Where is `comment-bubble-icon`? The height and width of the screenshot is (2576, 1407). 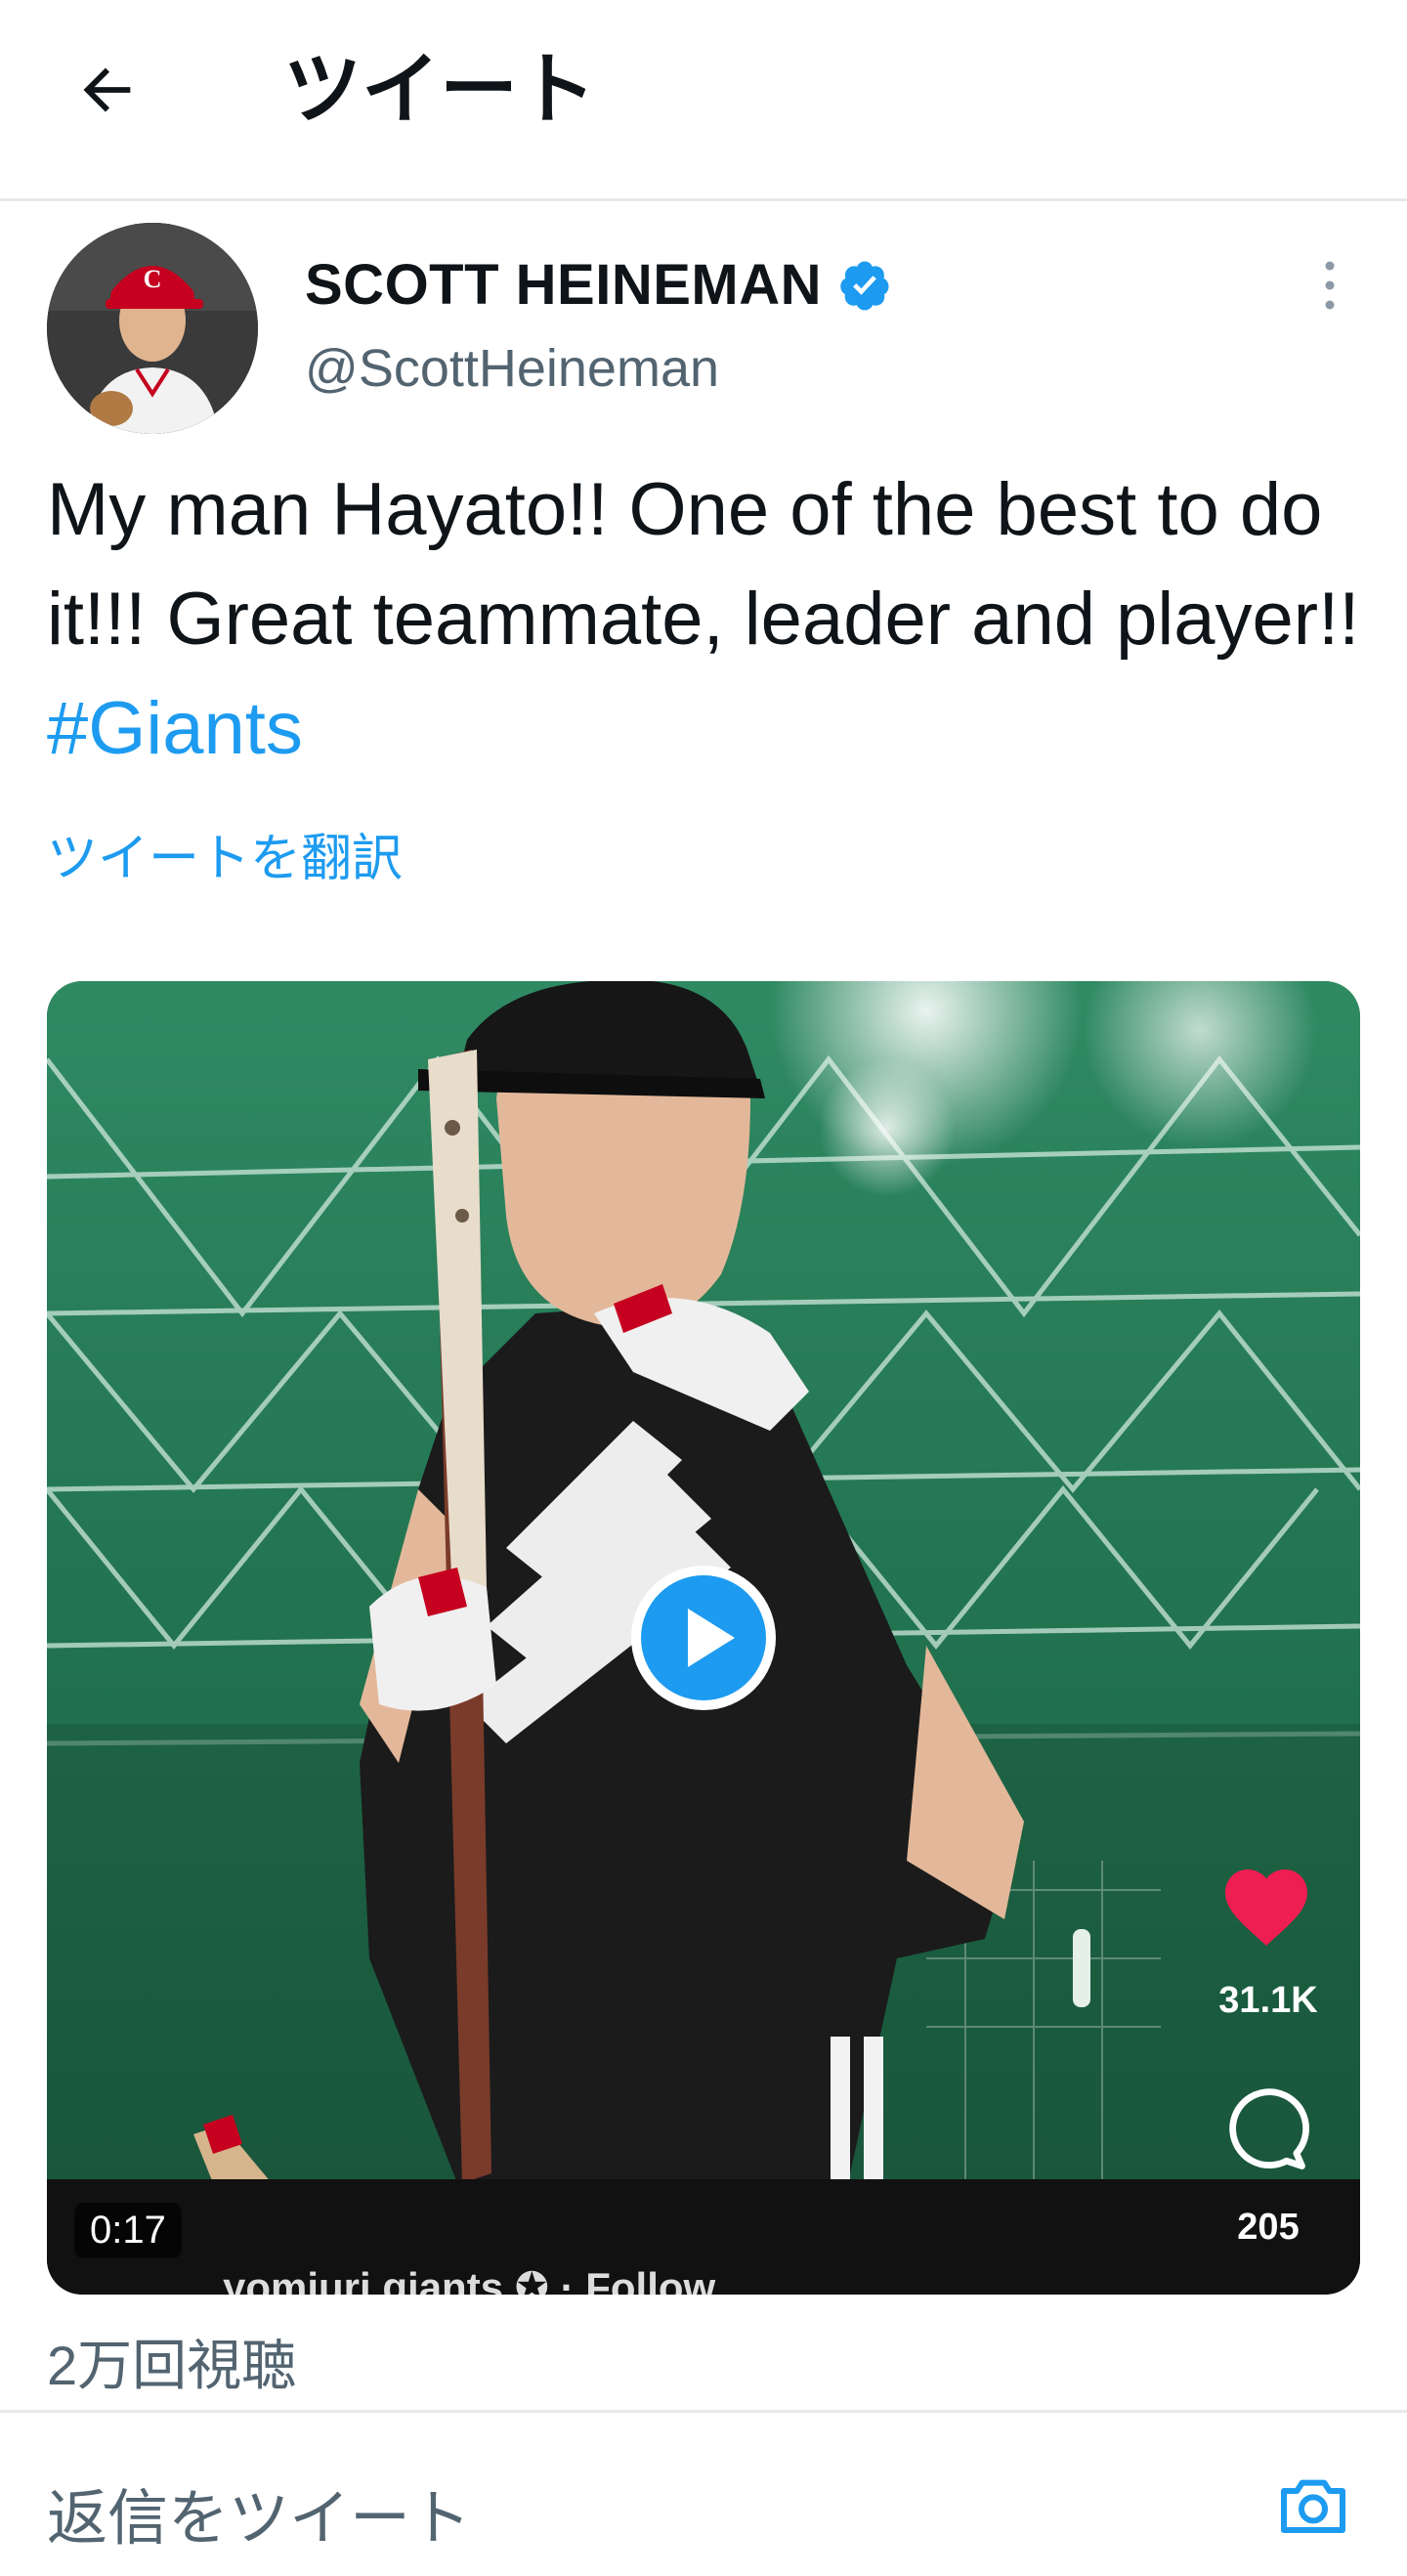
comment-bubble-icon is located at coordinates (1269, 2128).